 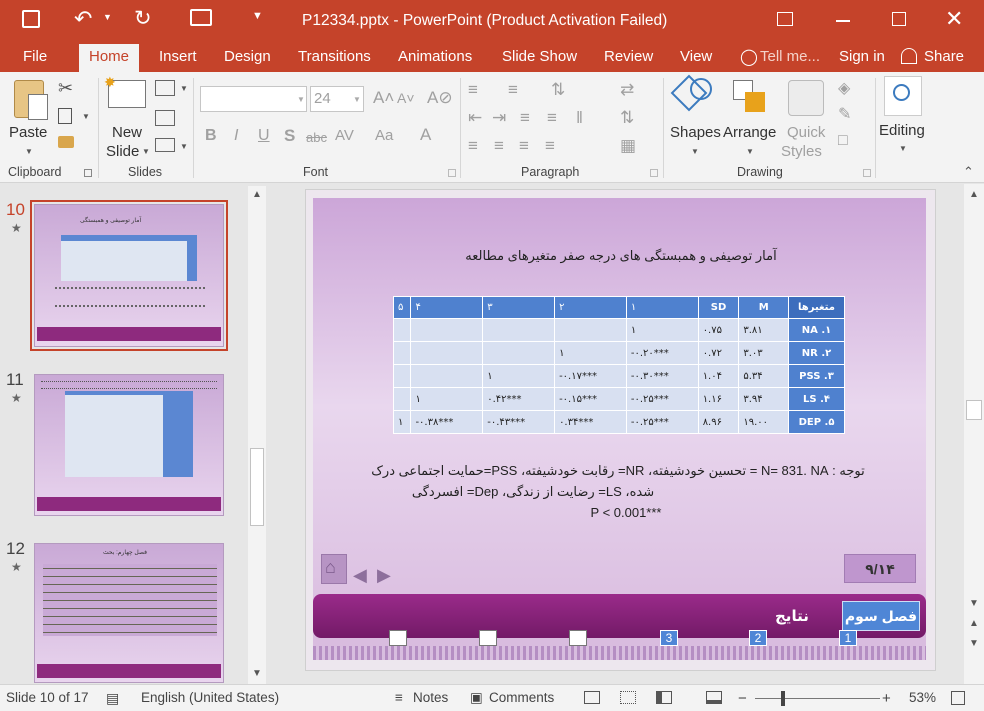 What do you see at coordinates (628, 146) in the screenshot?
I see `smartart-icon: ▦` at bounding box center [628, 146].